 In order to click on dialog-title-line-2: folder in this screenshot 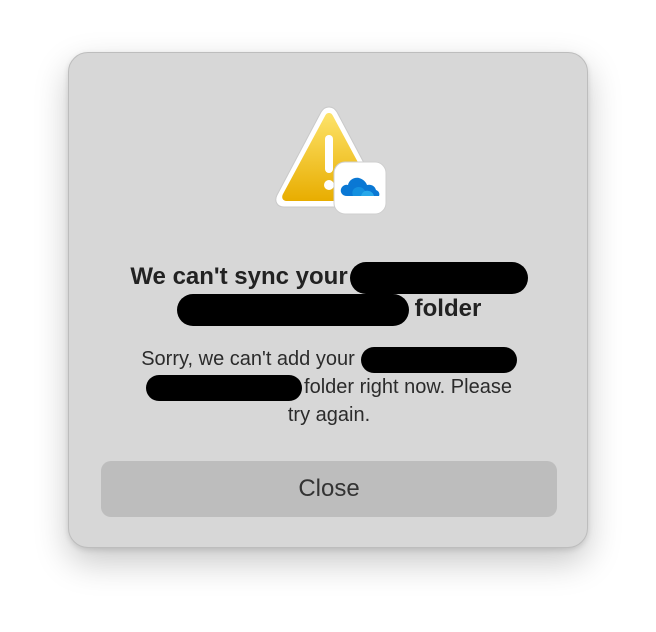, I will do `click(329, 309)`.